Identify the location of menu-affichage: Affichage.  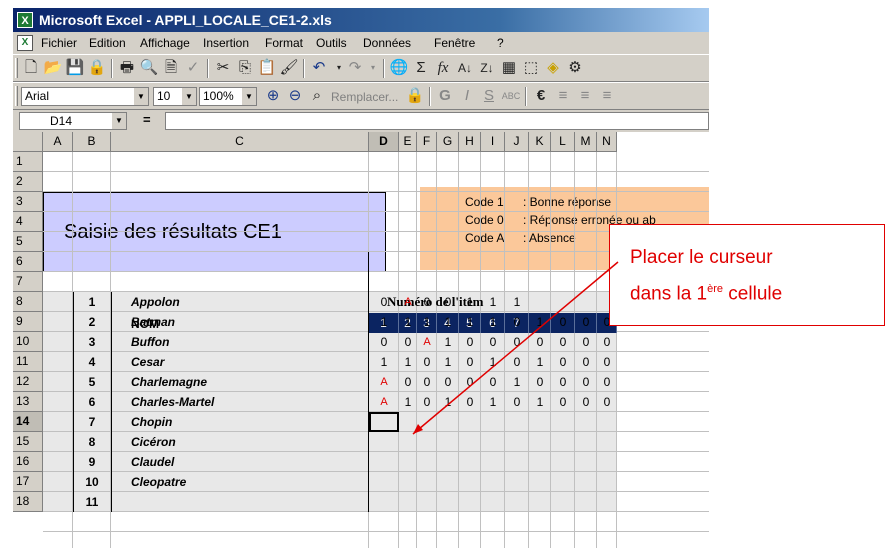
(165, 43).